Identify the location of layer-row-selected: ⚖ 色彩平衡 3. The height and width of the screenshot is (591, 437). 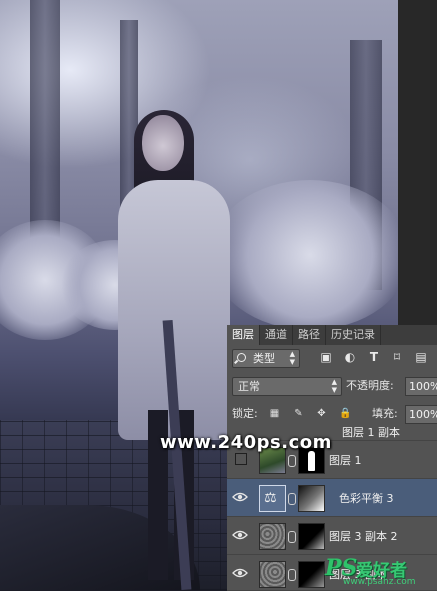
(332, 498).